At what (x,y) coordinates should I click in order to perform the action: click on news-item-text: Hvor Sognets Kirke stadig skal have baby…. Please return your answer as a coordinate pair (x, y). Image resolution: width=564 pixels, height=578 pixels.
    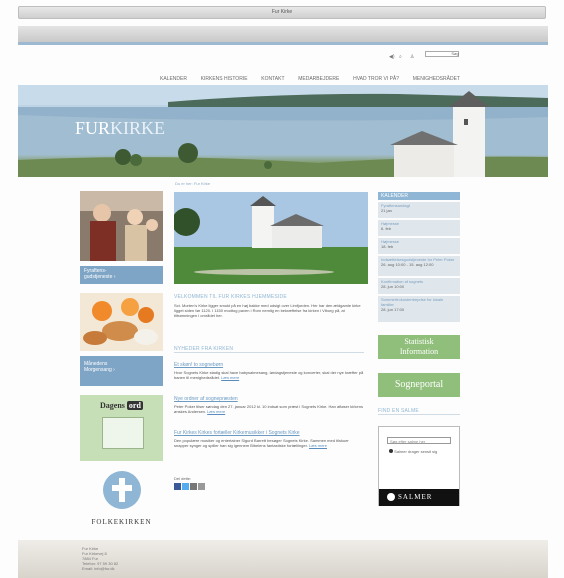
    Looking at the image, I should click on (269, 375).